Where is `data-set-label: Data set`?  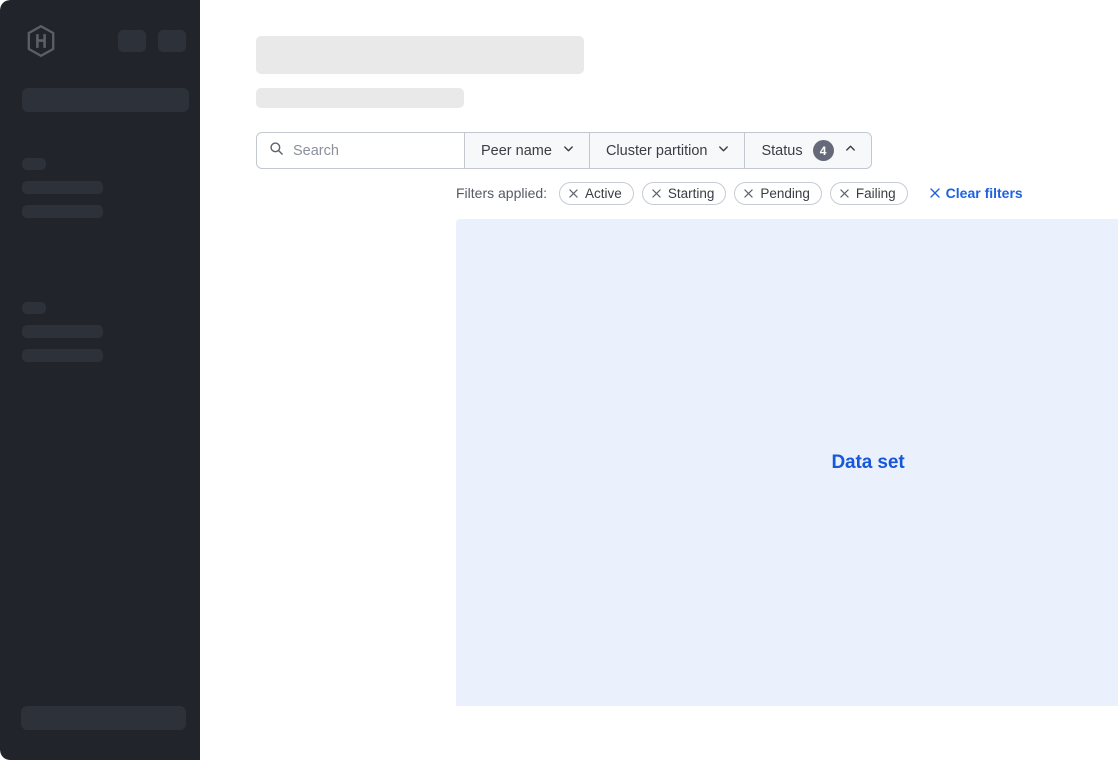 data-set-label: Data set is located at coordinates (868, 462).